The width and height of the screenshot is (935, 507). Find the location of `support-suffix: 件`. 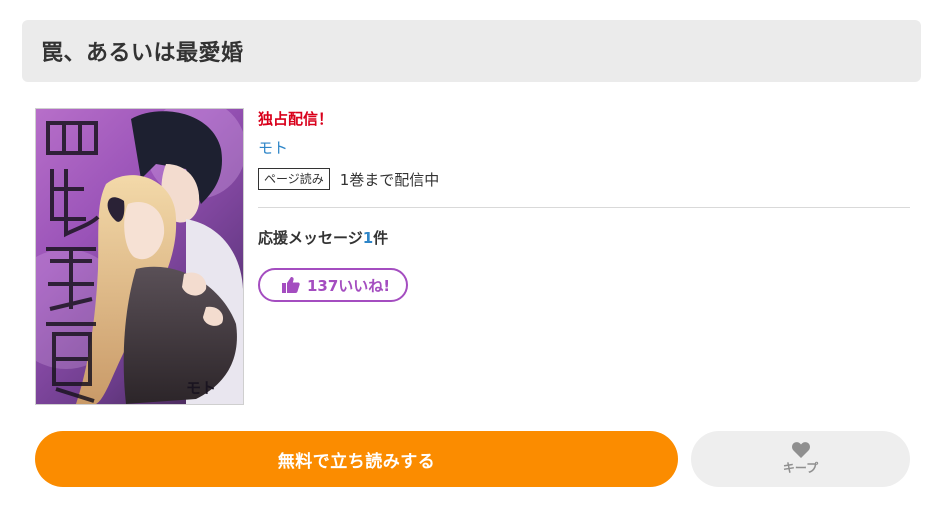

support-suffix: 件 is located at coordinates (381, 238).